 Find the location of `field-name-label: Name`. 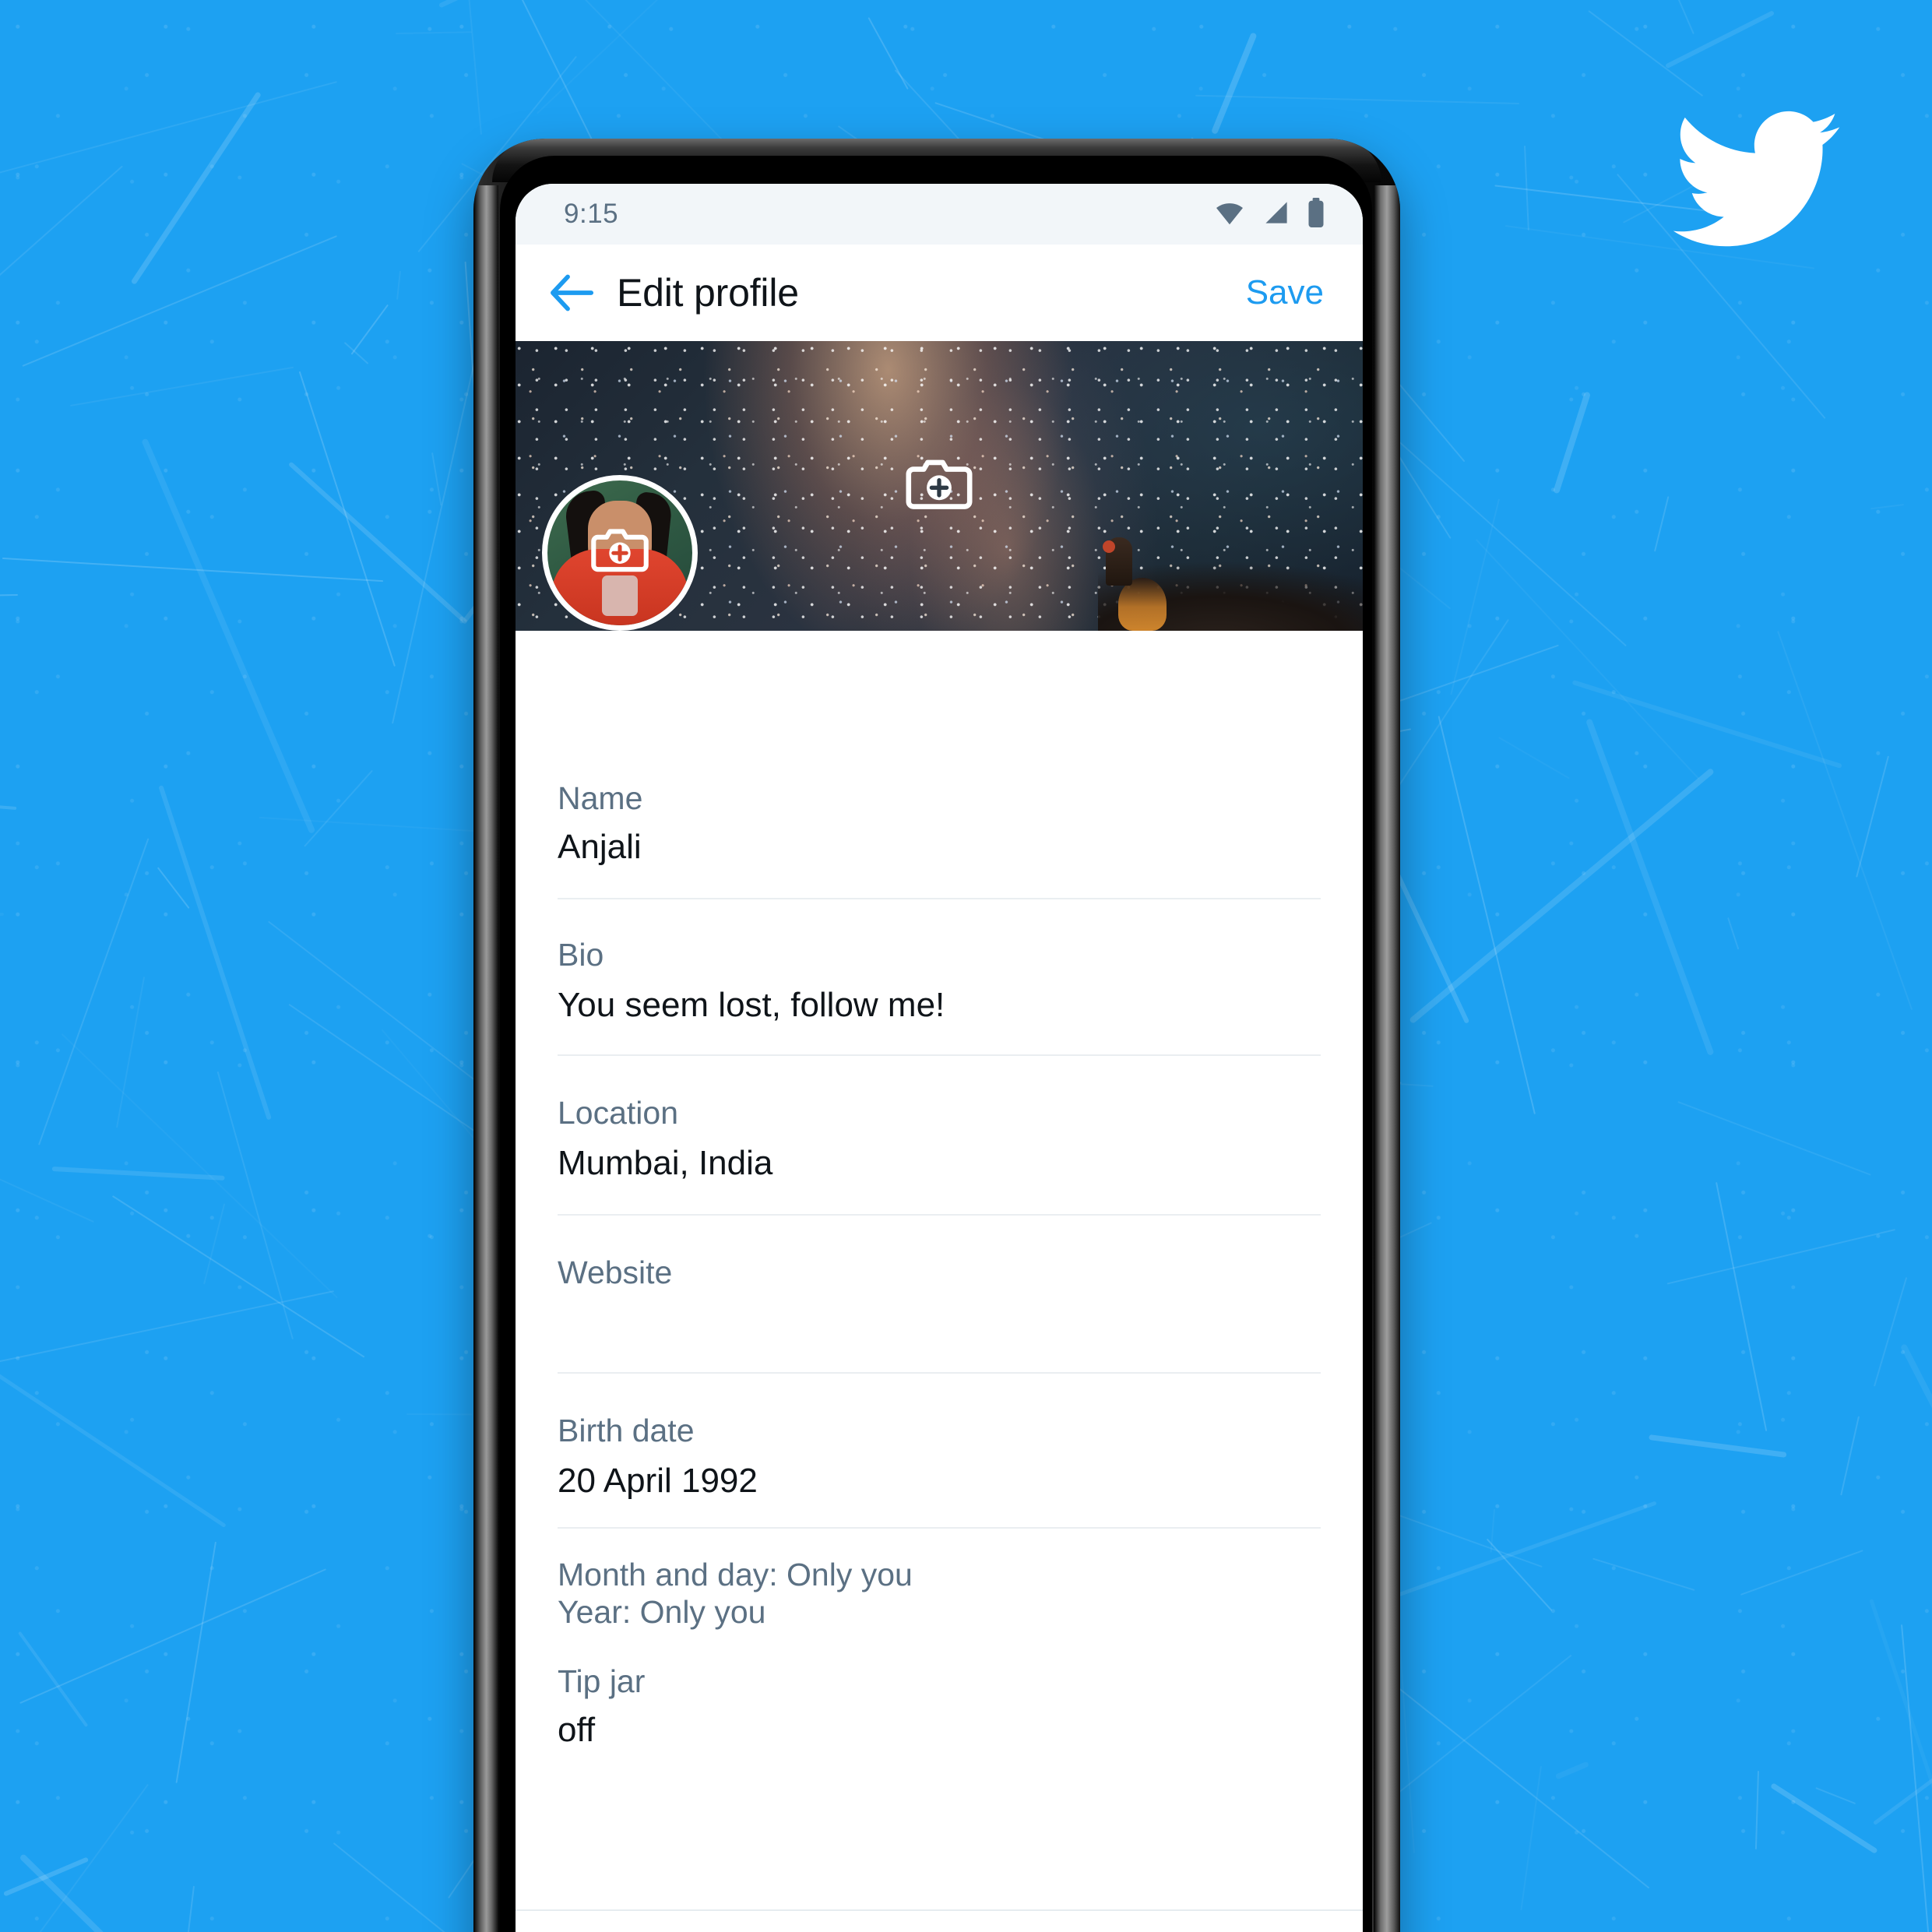

field-name-label: Name is located at coordinates (600, 798).